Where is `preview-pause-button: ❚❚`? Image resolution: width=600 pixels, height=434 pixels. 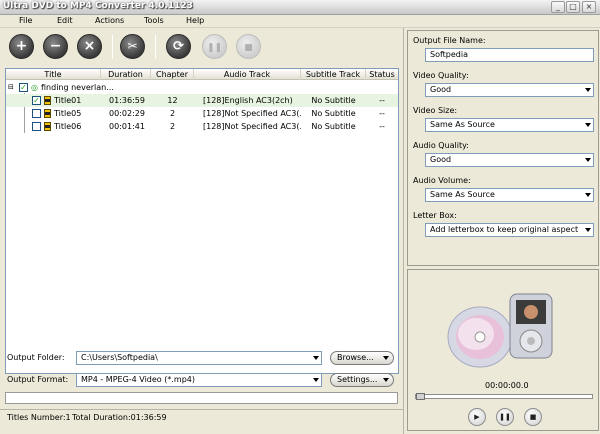 preview-pause-button: ❚❚ is located at coordinates (505, 417).